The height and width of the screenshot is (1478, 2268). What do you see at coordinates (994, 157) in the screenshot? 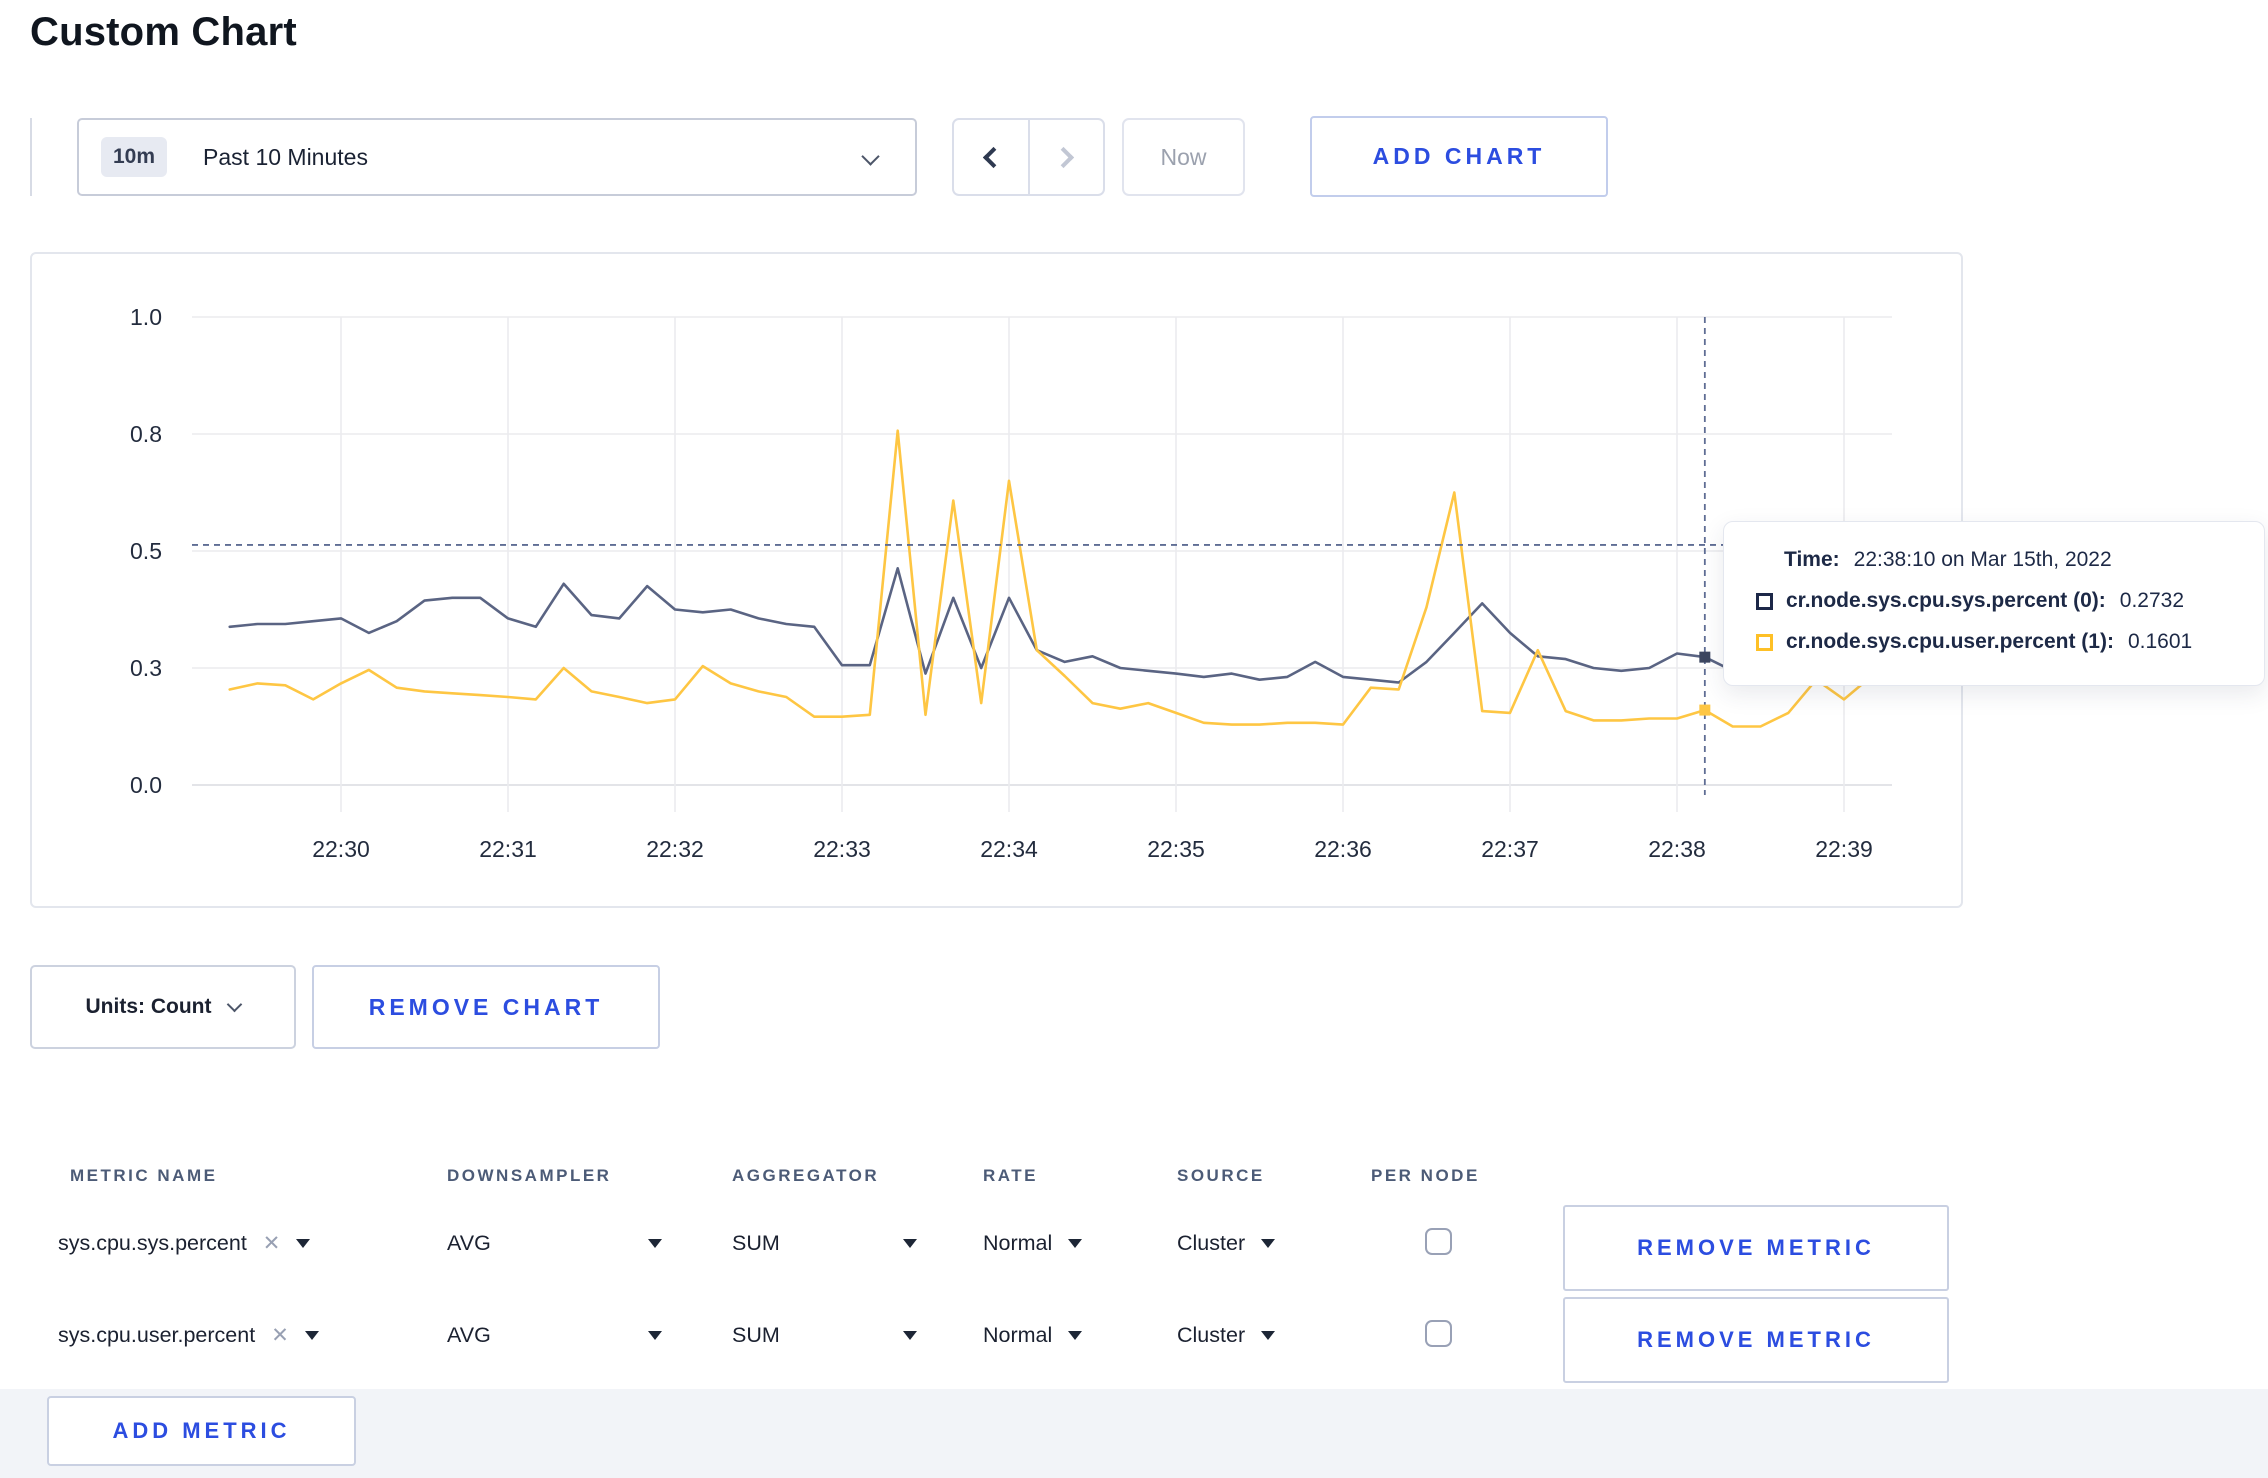
I see `chevron-left-icon` at bounding box center [994, 157].